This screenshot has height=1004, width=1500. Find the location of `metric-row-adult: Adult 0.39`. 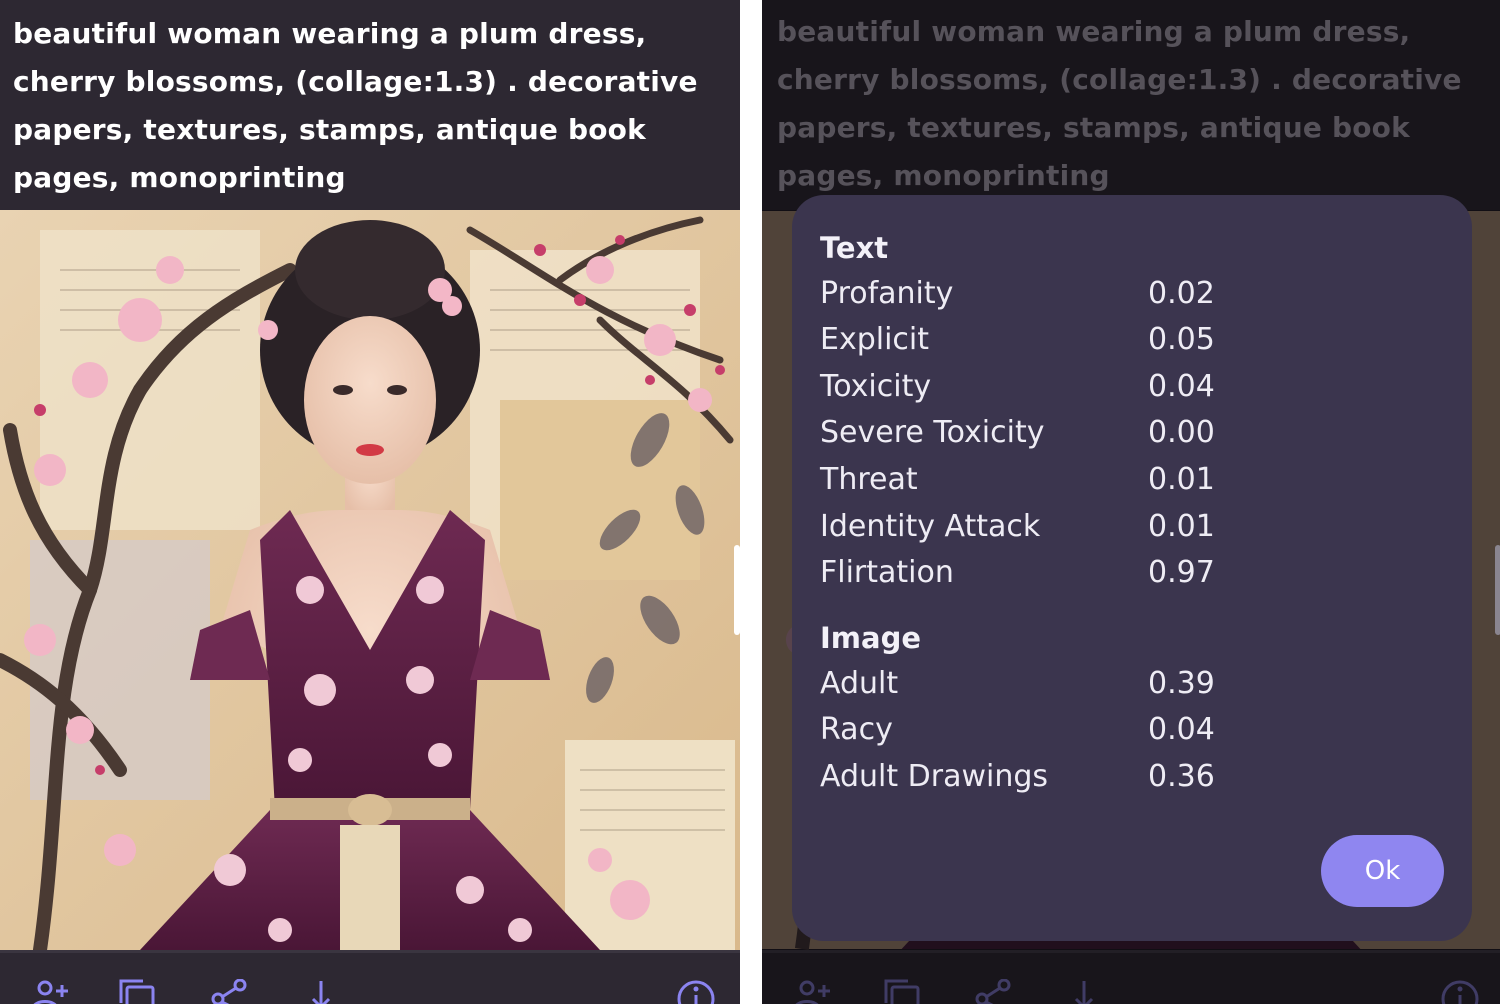

metric-row-adult: Adult 0.39 is located at coordinates (1030, 686).